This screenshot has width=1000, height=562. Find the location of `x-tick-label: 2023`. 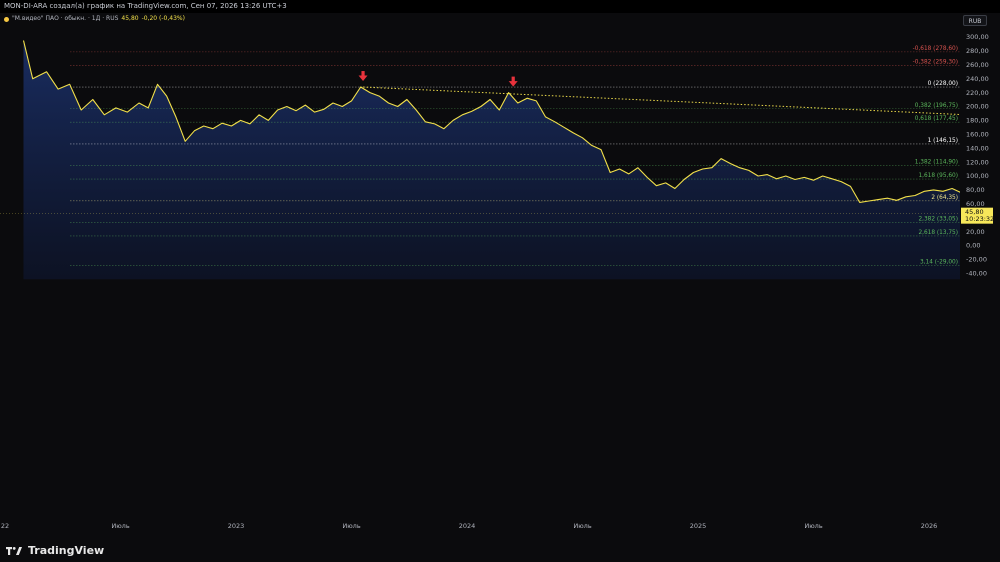

x-tick-label: 2023 is located at coordinates (236, 526).